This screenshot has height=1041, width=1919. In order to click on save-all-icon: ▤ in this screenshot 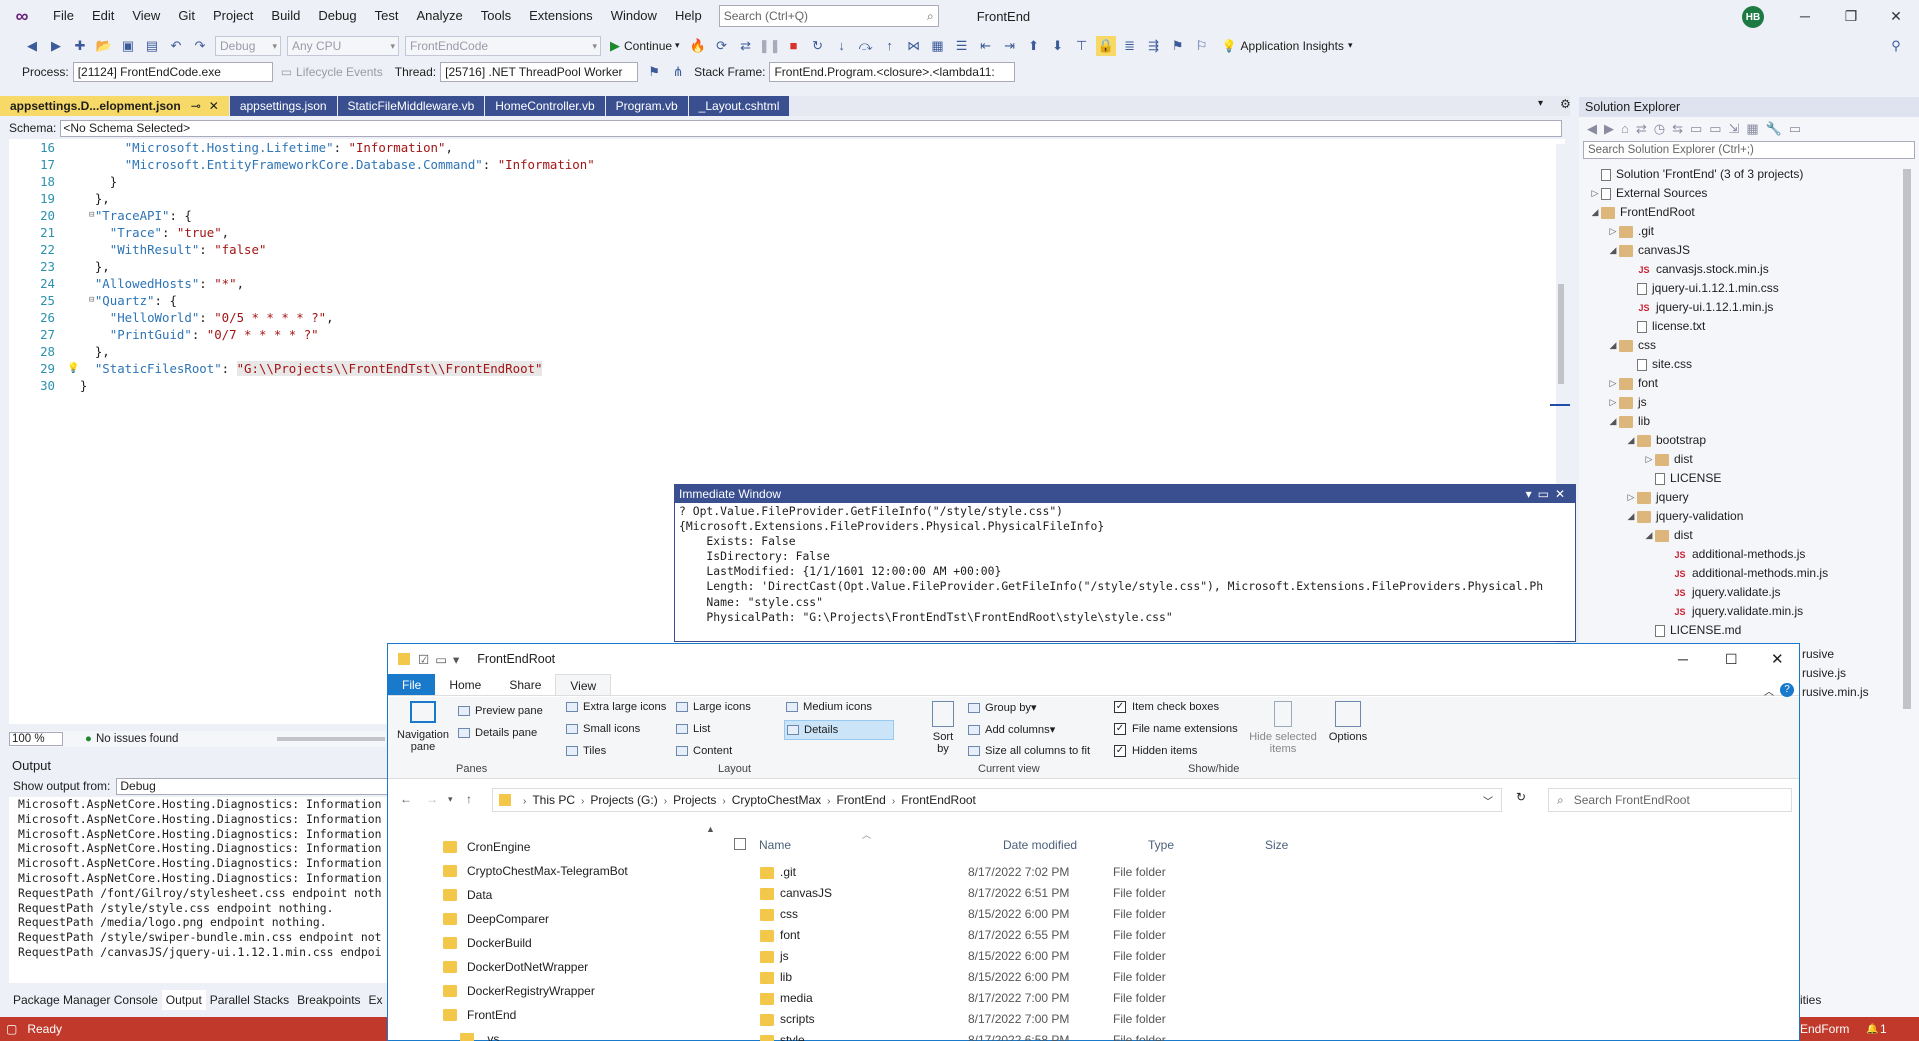, I will do `click(152, 46)`.